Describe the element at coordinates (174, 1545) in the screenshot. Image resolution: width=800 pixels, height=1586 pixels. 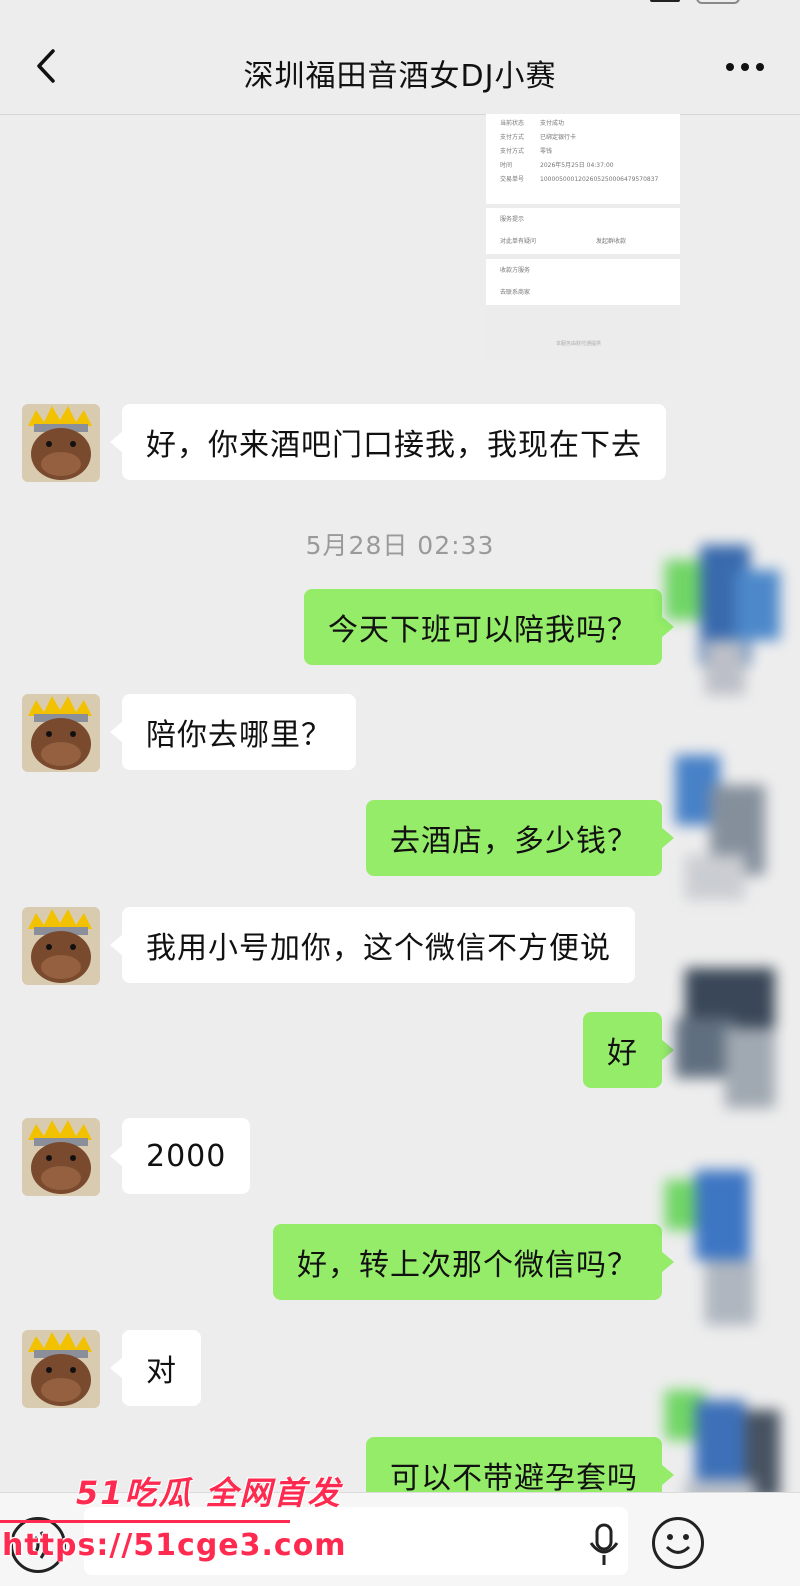
I see `watermark-url: https://51cge3.com` at that location.